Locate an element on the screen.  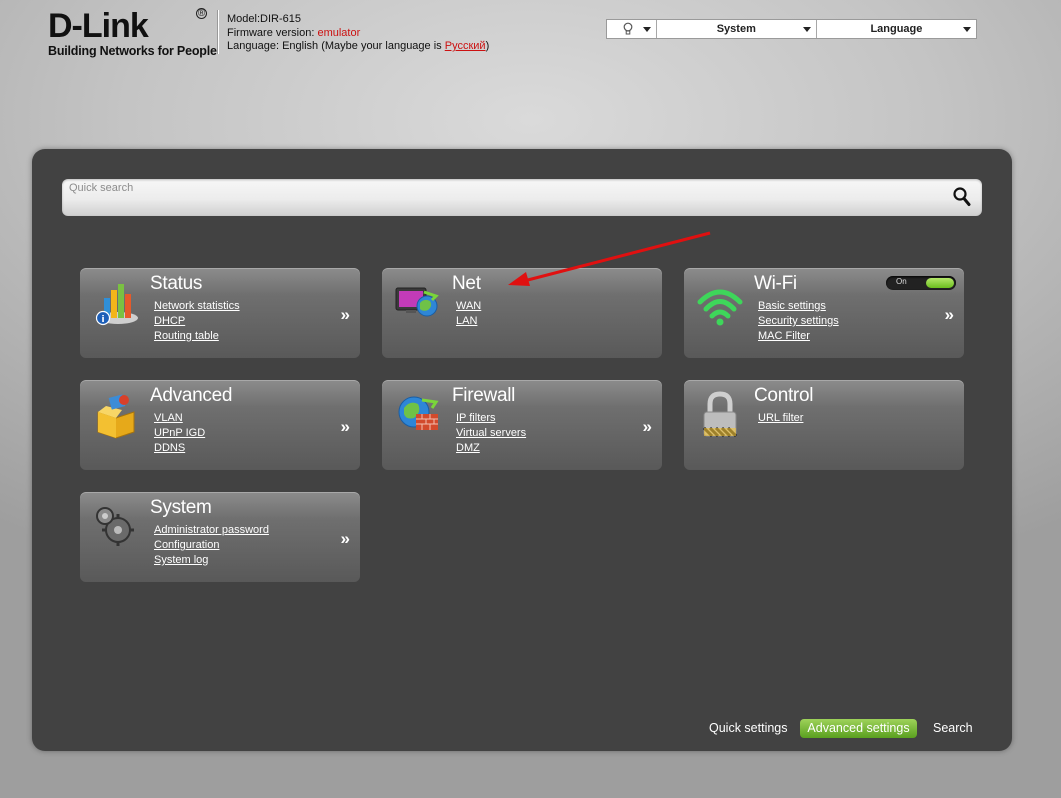
tile-links: VLAN UPnP IGD DDNS is located at coordinates (179, 433).